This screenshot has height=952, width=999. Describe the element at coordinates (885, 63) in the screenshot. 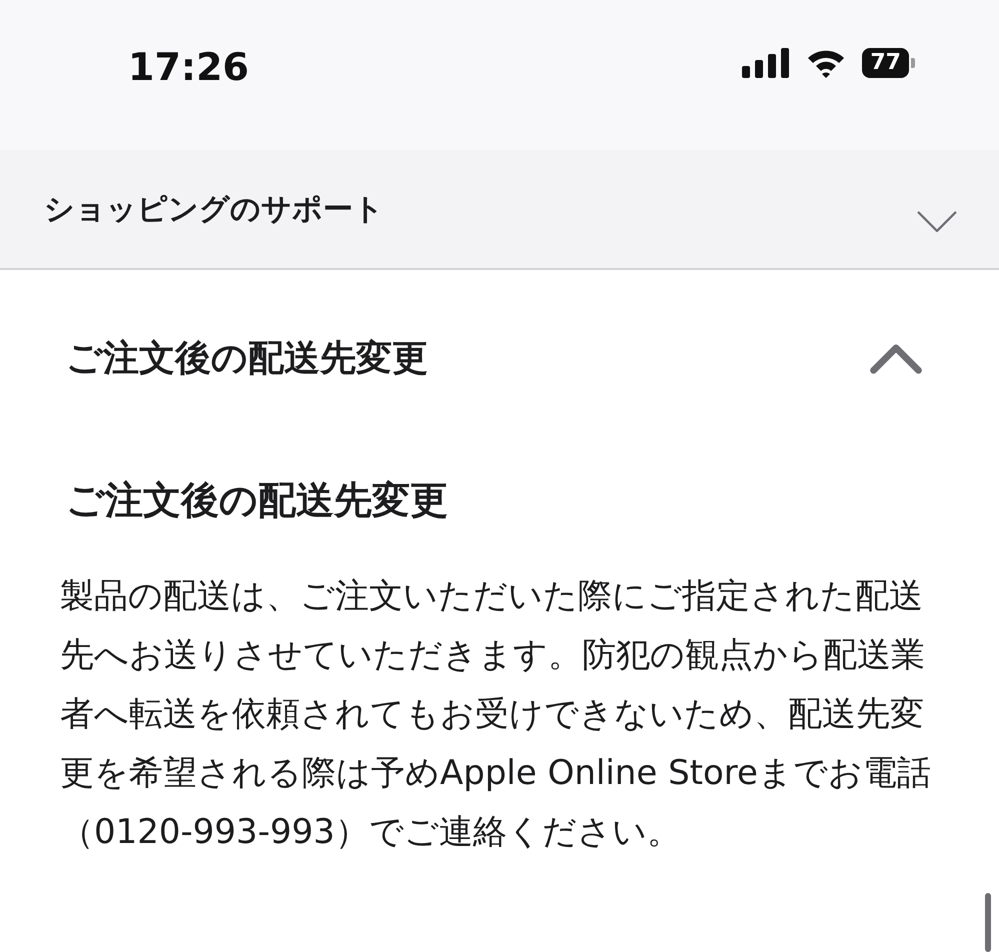

I see `battery-level: 77` at that location.